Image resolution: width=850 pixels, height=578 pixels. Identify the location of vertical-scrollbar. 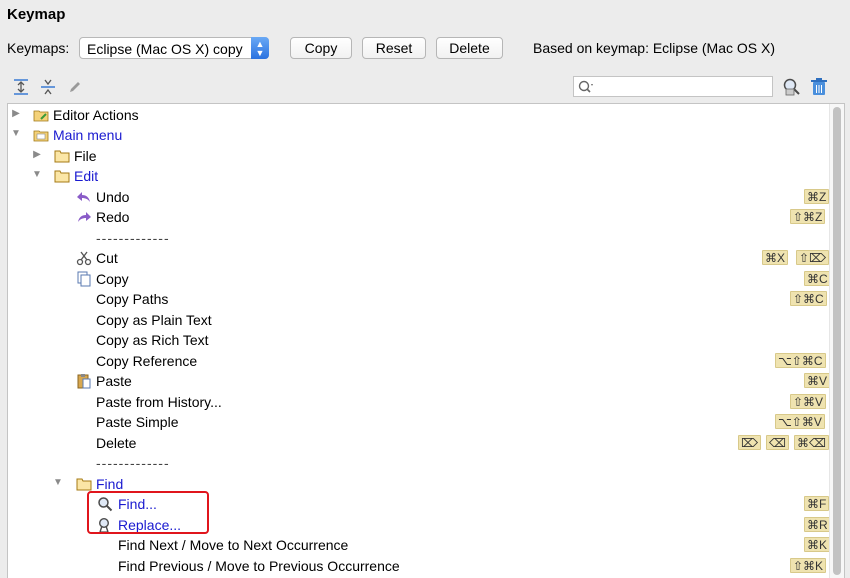
(836, 341).